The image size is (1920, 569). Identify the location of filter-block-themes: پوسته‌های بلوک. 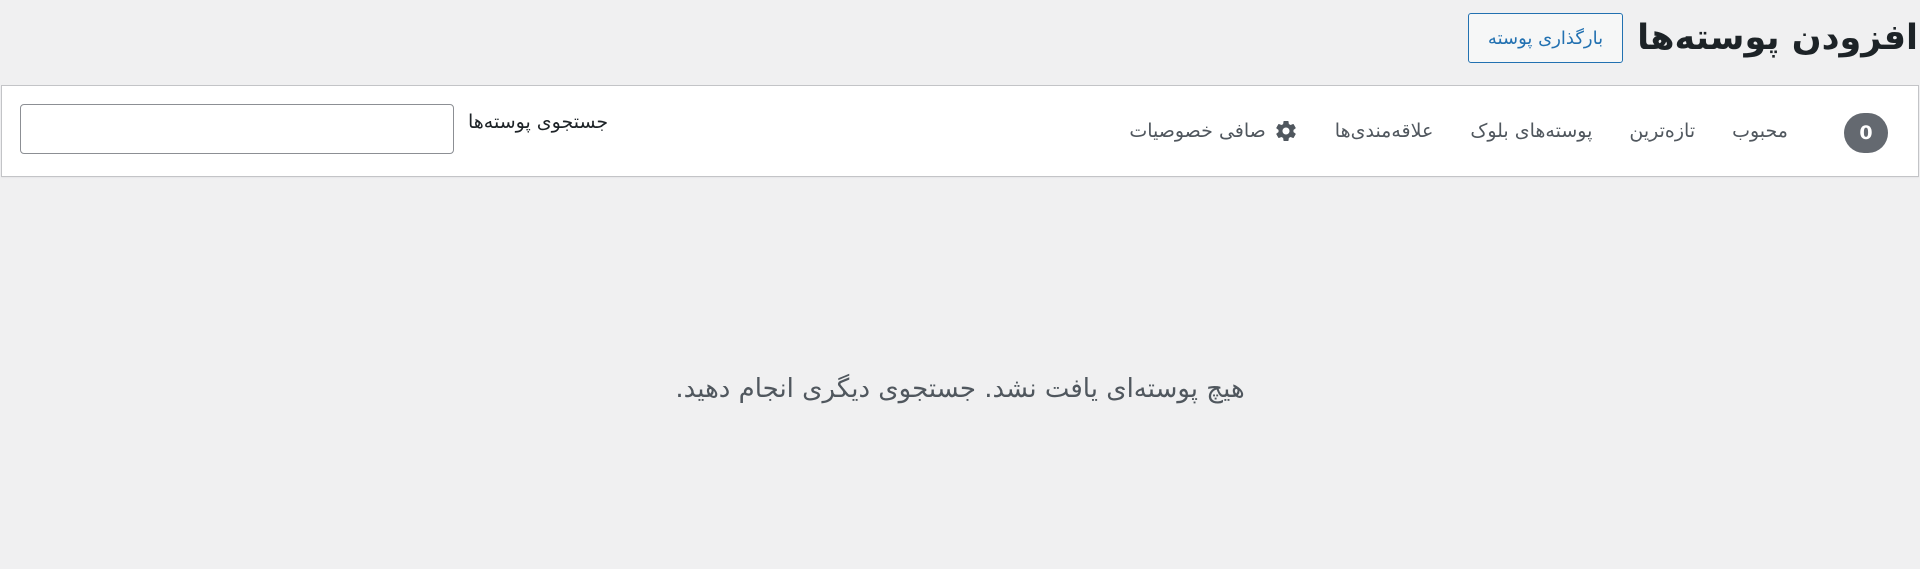
(1531, 131).